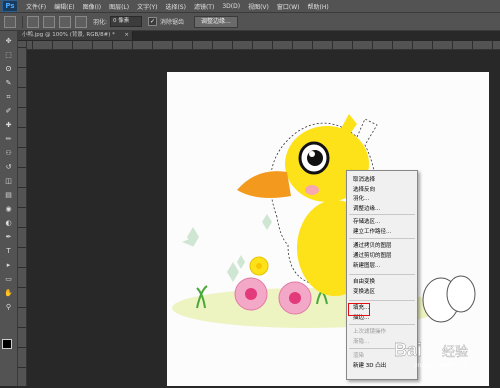 The image size is (500, 388). What do you see at coordinates (36, 6) in the screenshot?
I see `menu-file: 文件(F)` at bounding box center [36, 6].